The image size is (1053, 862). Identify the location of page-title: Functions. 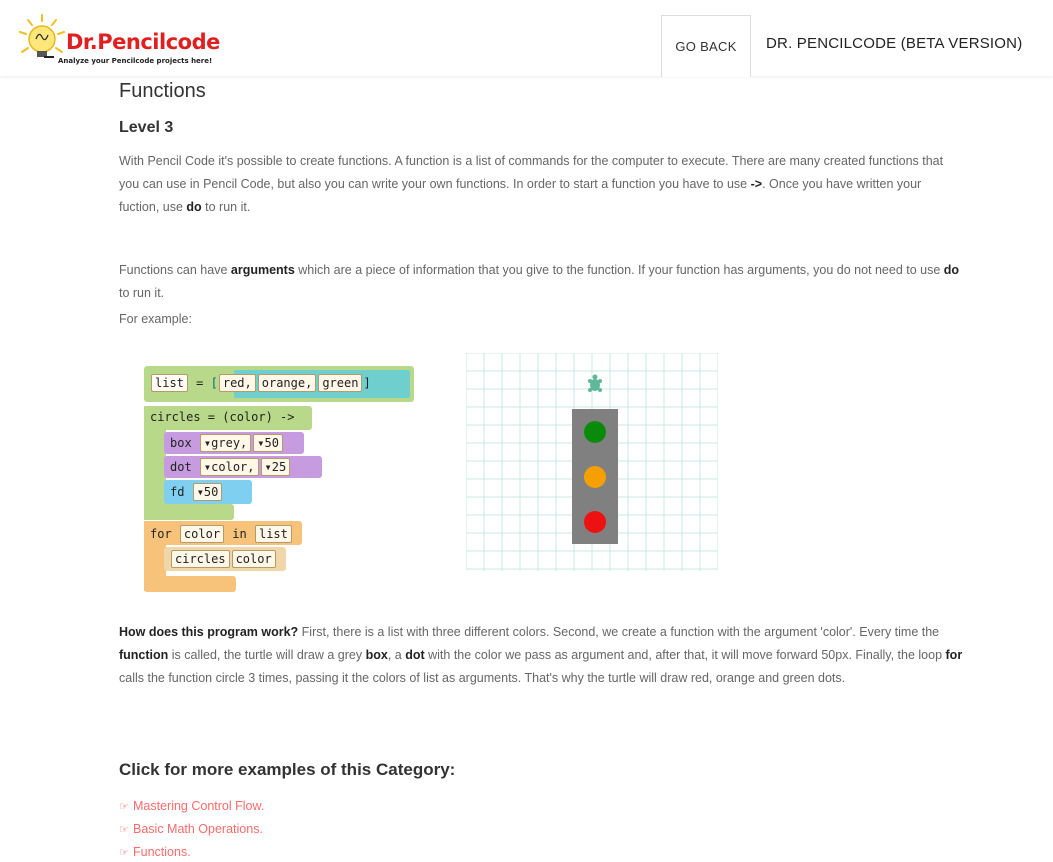
(162, 91).